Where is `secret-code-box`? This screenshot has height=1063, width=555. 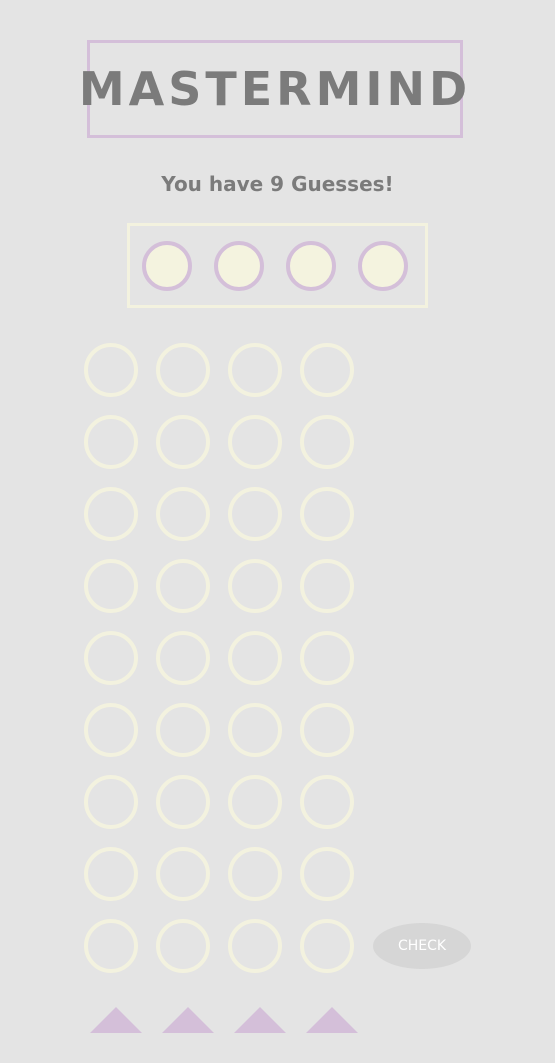 secret-code-box is located at coordinates (277, 265).